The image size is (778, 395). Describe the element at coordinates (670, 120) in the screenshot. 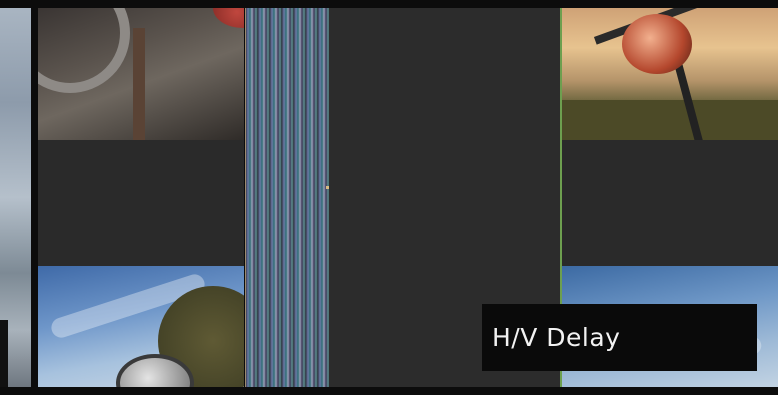

I see `grass-field-shape` at that location.